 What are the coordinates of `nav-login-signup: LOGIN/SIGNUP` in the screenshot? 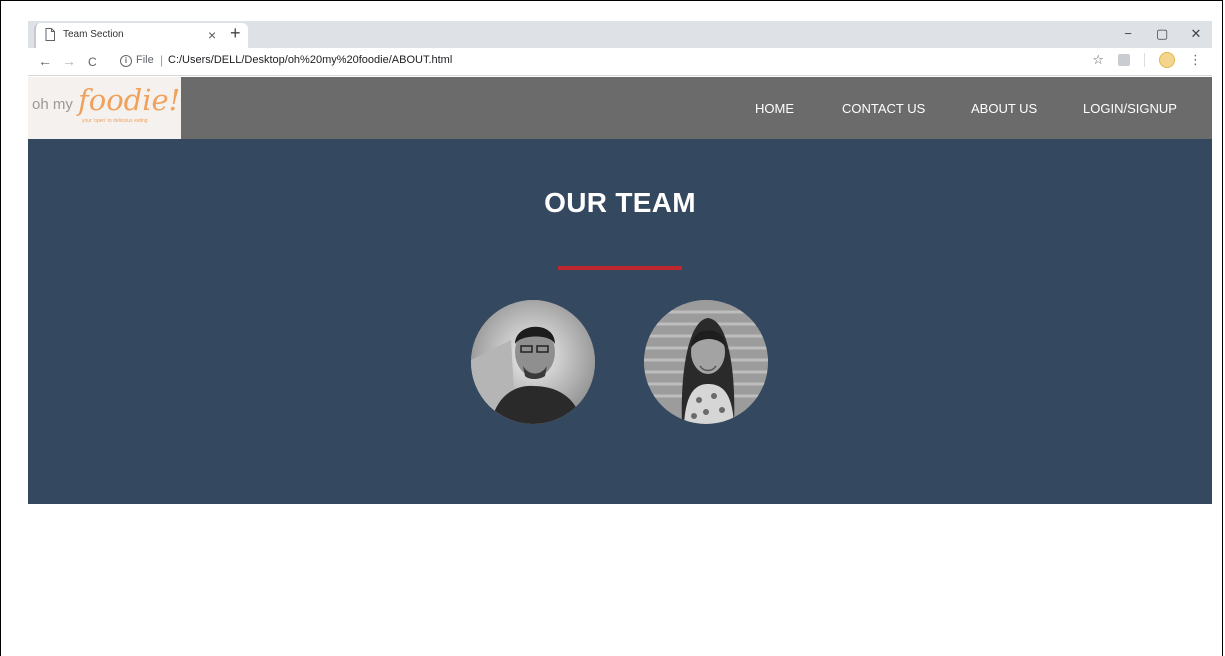 It's located at (1130, 108).